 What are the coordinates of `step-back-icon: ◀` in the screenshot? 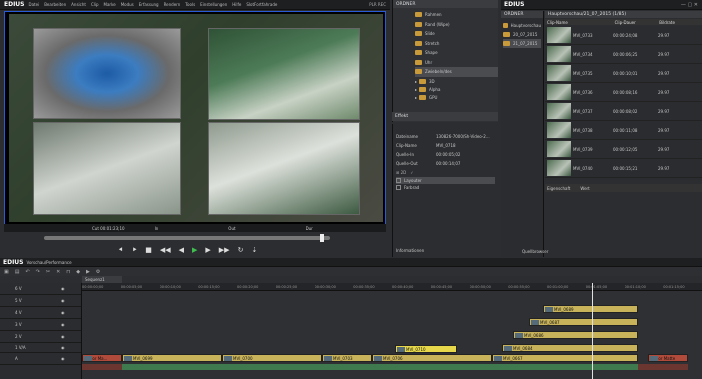 It's located at (181, 250).